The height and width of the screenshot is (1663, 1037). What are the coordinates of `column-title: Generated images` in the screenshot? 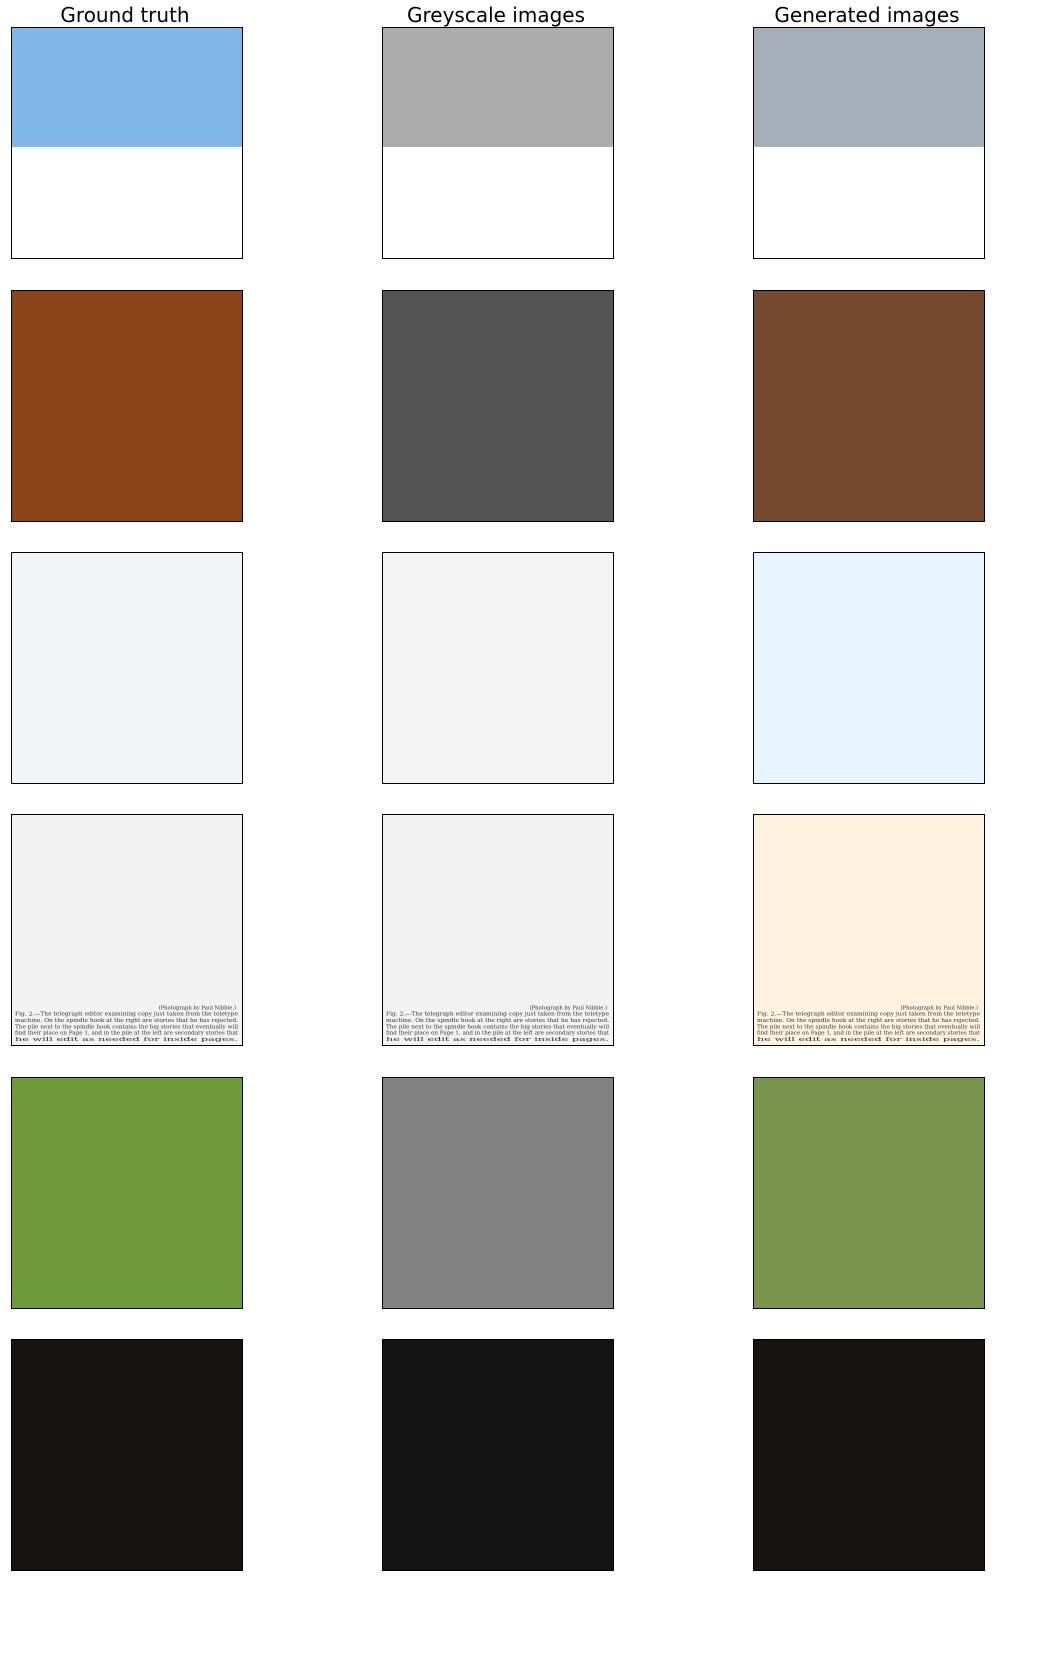 It's located at (867, 15).